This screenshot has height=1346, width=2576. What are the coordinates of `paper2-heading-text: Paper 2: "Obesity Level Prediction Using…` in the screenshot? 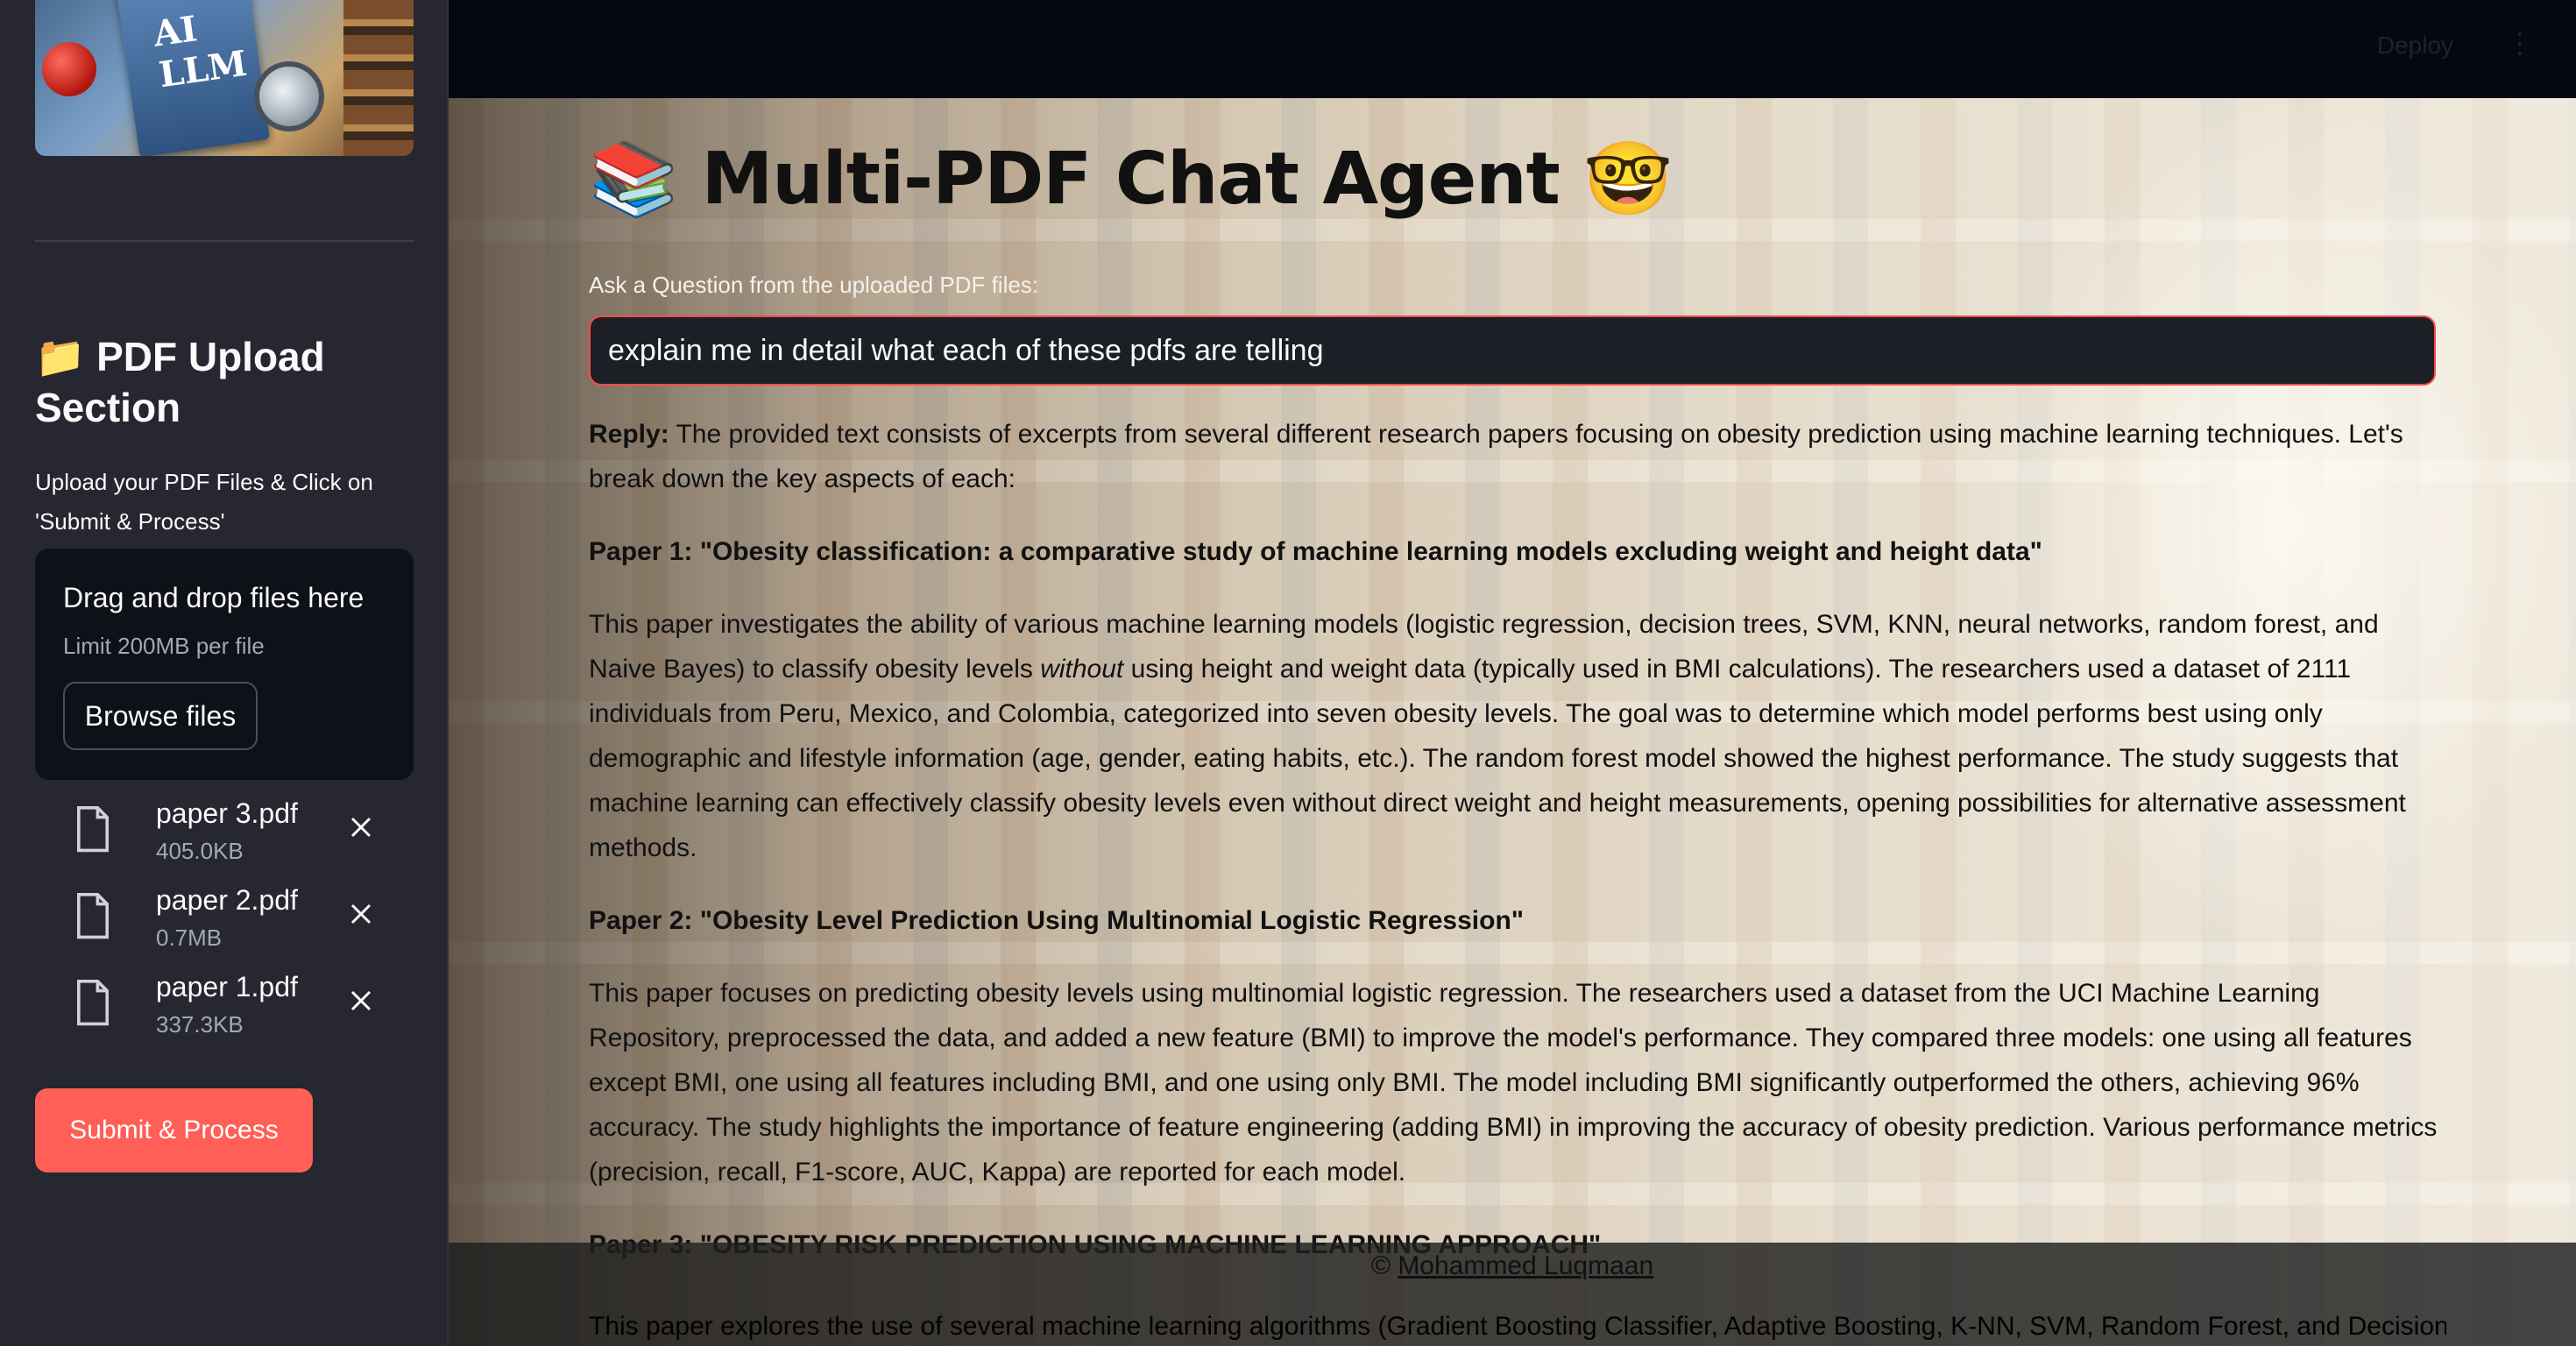 It's located at (1057, 920).